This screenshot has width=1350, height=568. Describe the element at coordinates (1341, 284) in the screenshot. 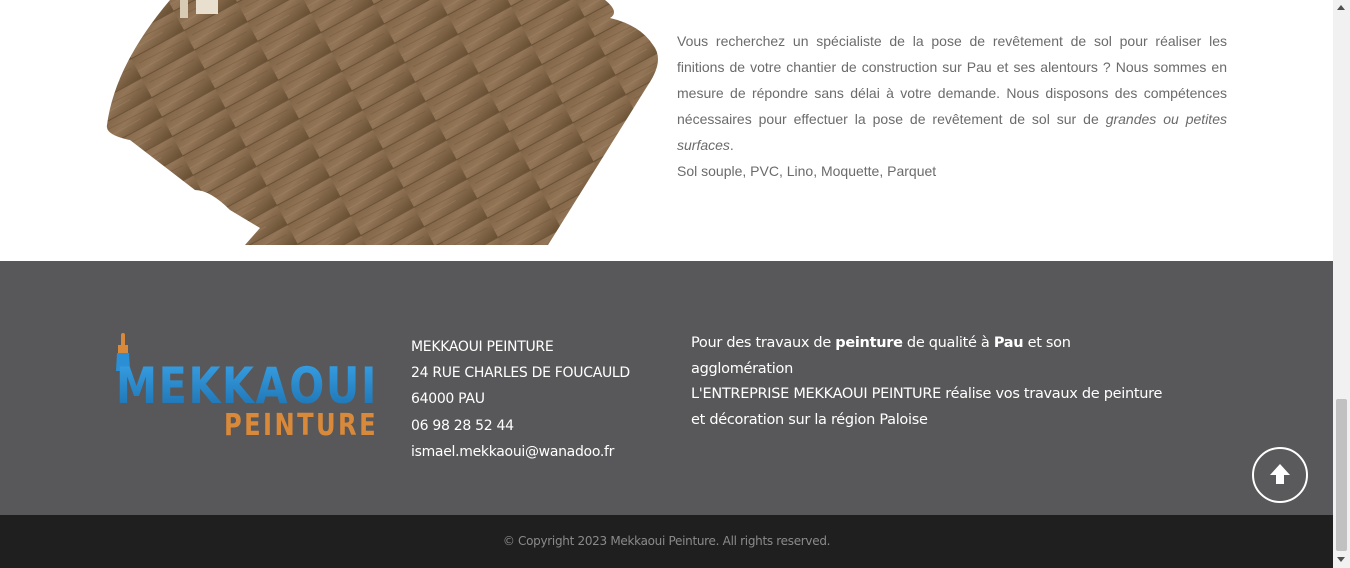

I see `page-scrollbar` at that location.